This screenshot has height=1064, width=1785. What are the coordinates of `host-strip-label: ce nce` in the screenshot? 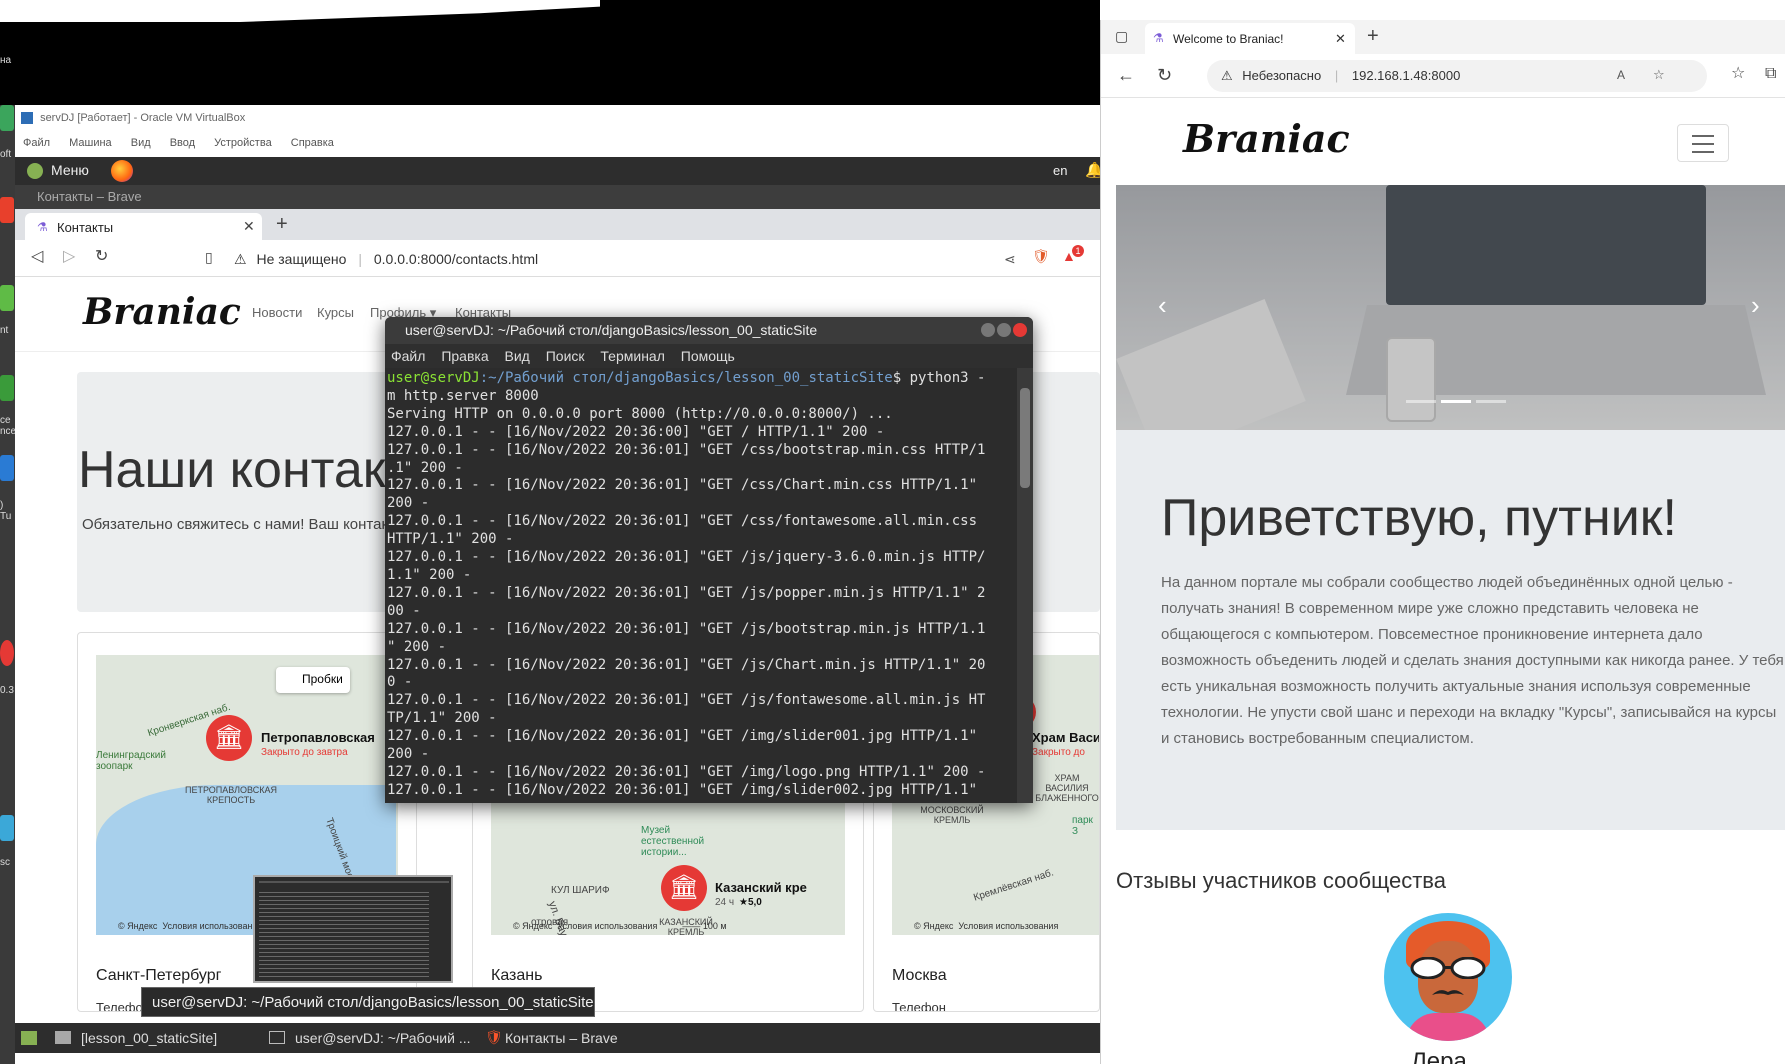 It's located at (7, 426).